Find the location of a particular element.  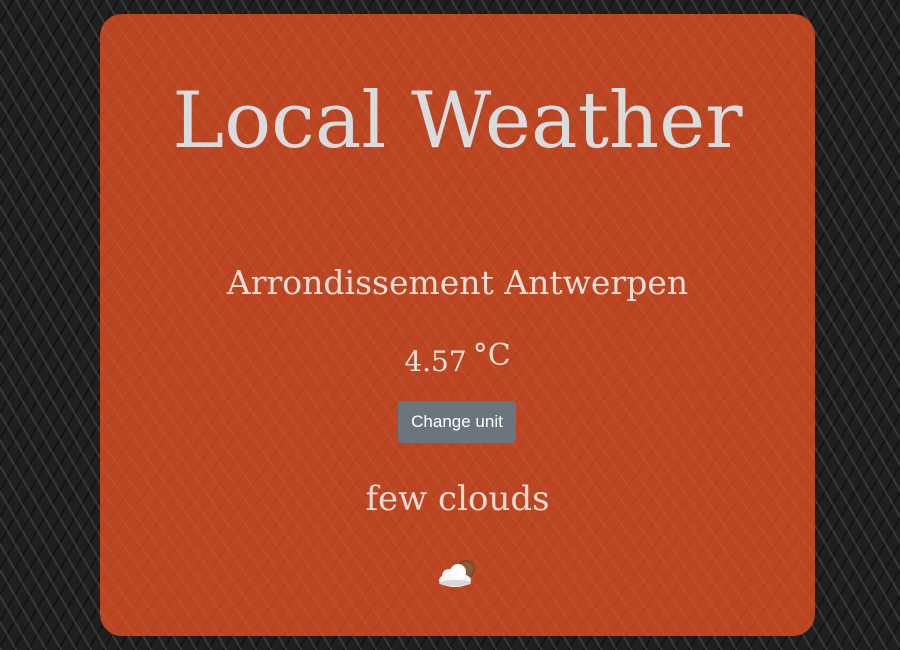

weather-description: few clouds is located at coordinates (457, 499).